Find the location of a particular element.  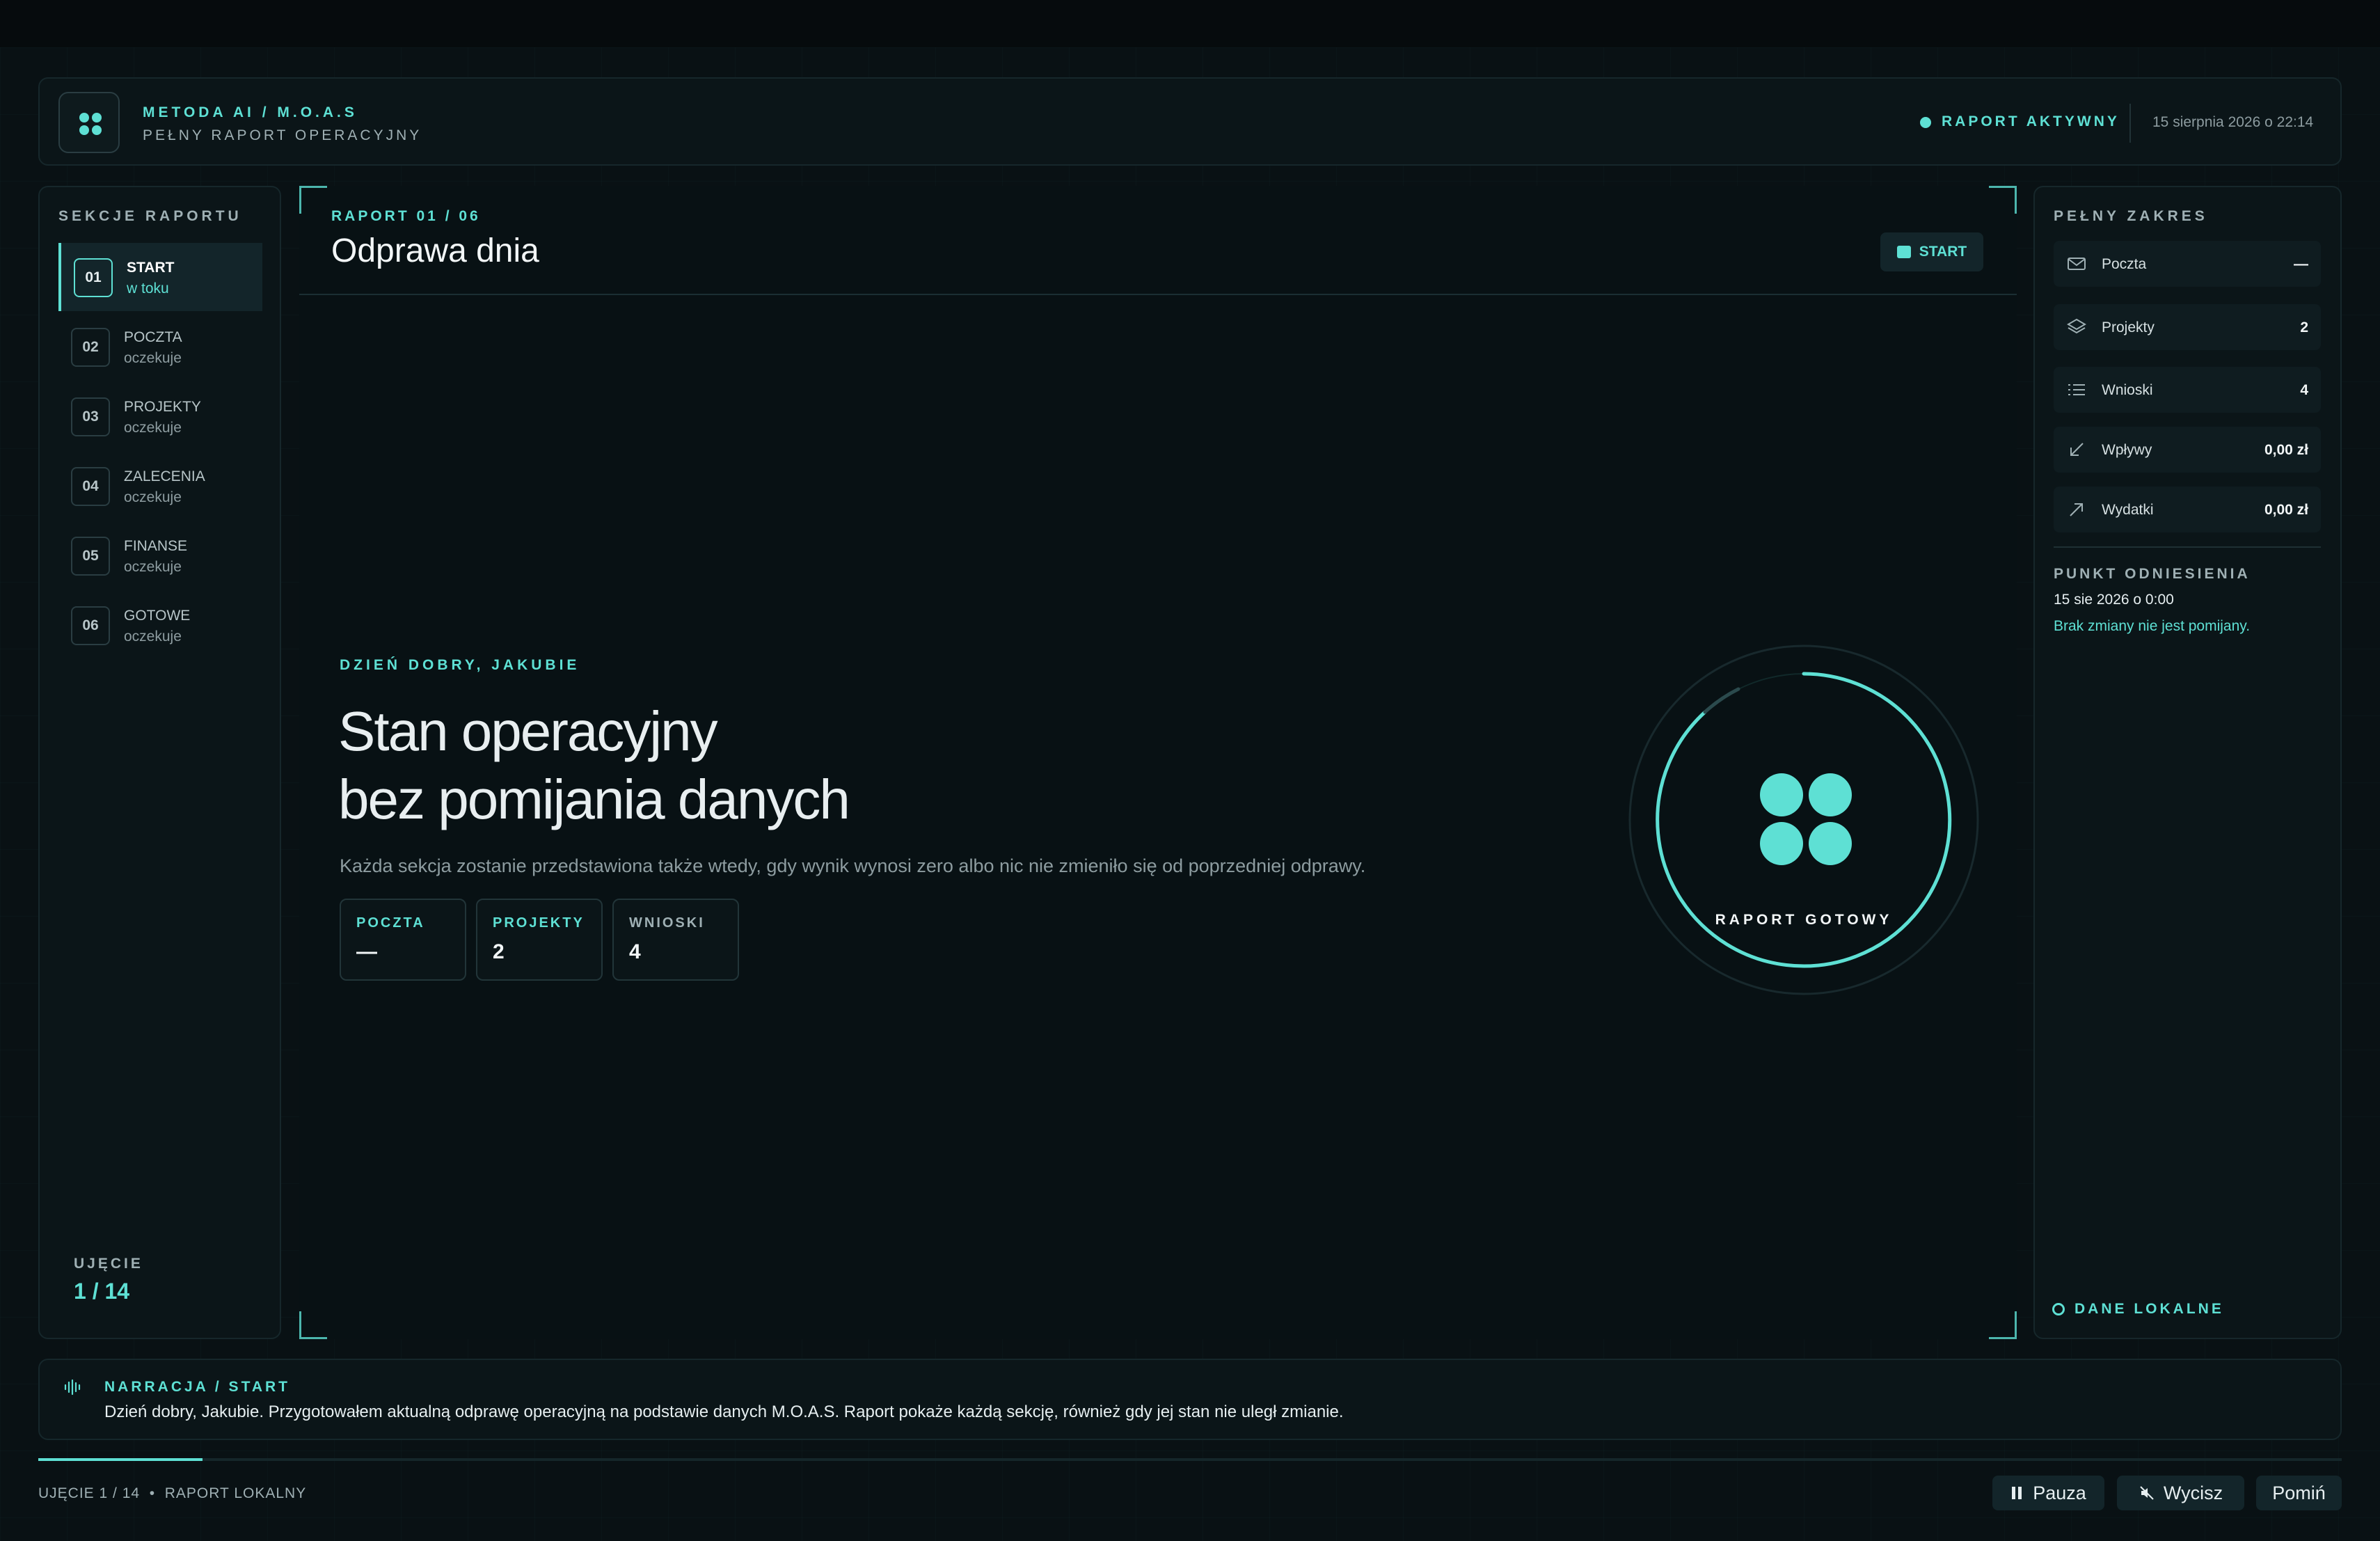

scope-row-wydatki: Wydatki 0,00 zł is located at coordinates (2187, 509).